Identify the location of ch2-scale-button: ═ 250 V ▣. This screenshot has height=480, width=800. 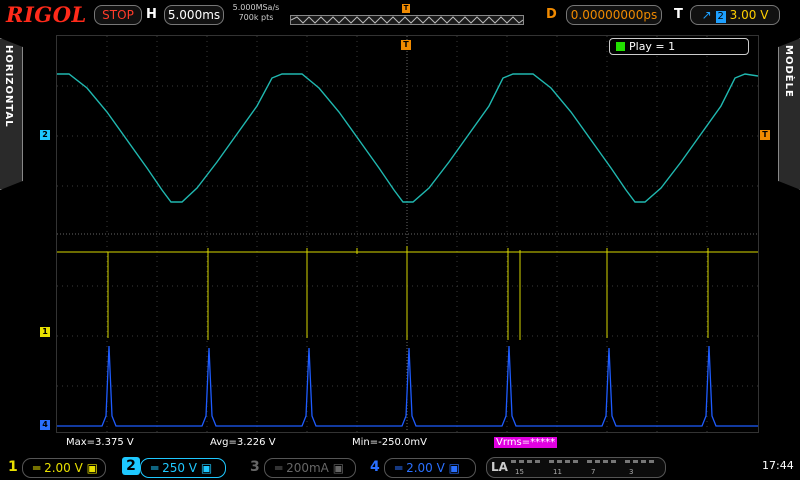
(183, 468).